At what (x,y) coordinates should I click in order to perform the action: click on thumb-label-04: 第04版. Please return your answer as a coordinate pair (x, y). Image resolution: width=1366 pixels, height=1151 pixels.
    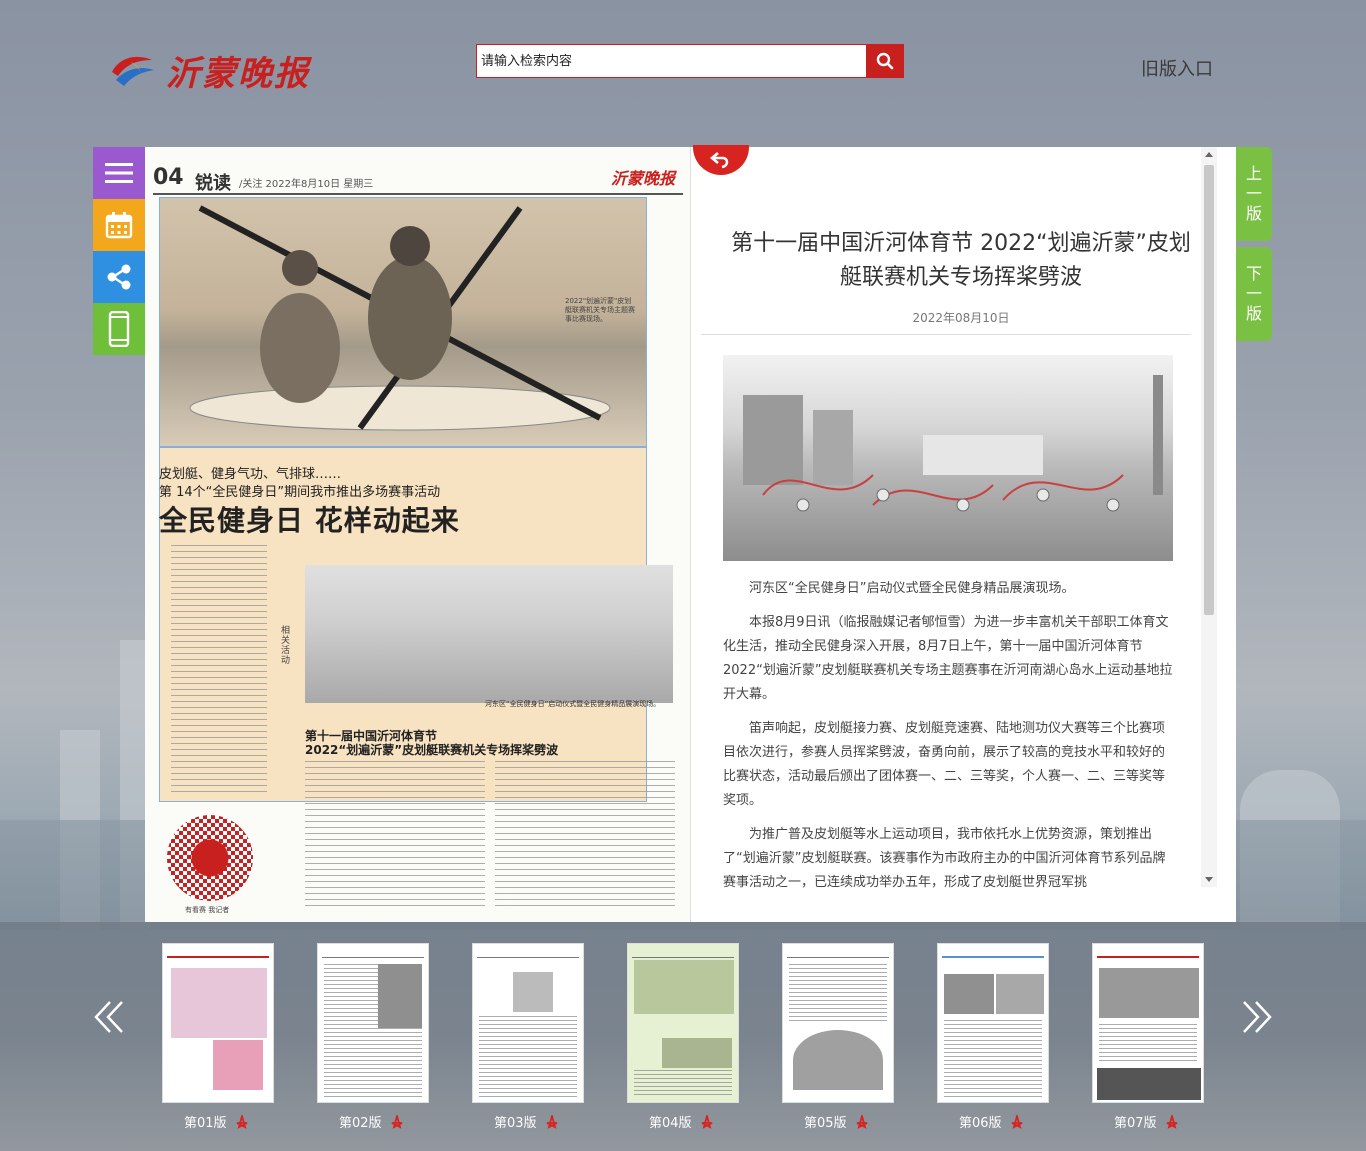
    Looking at the image, I should click on (681, 1121).